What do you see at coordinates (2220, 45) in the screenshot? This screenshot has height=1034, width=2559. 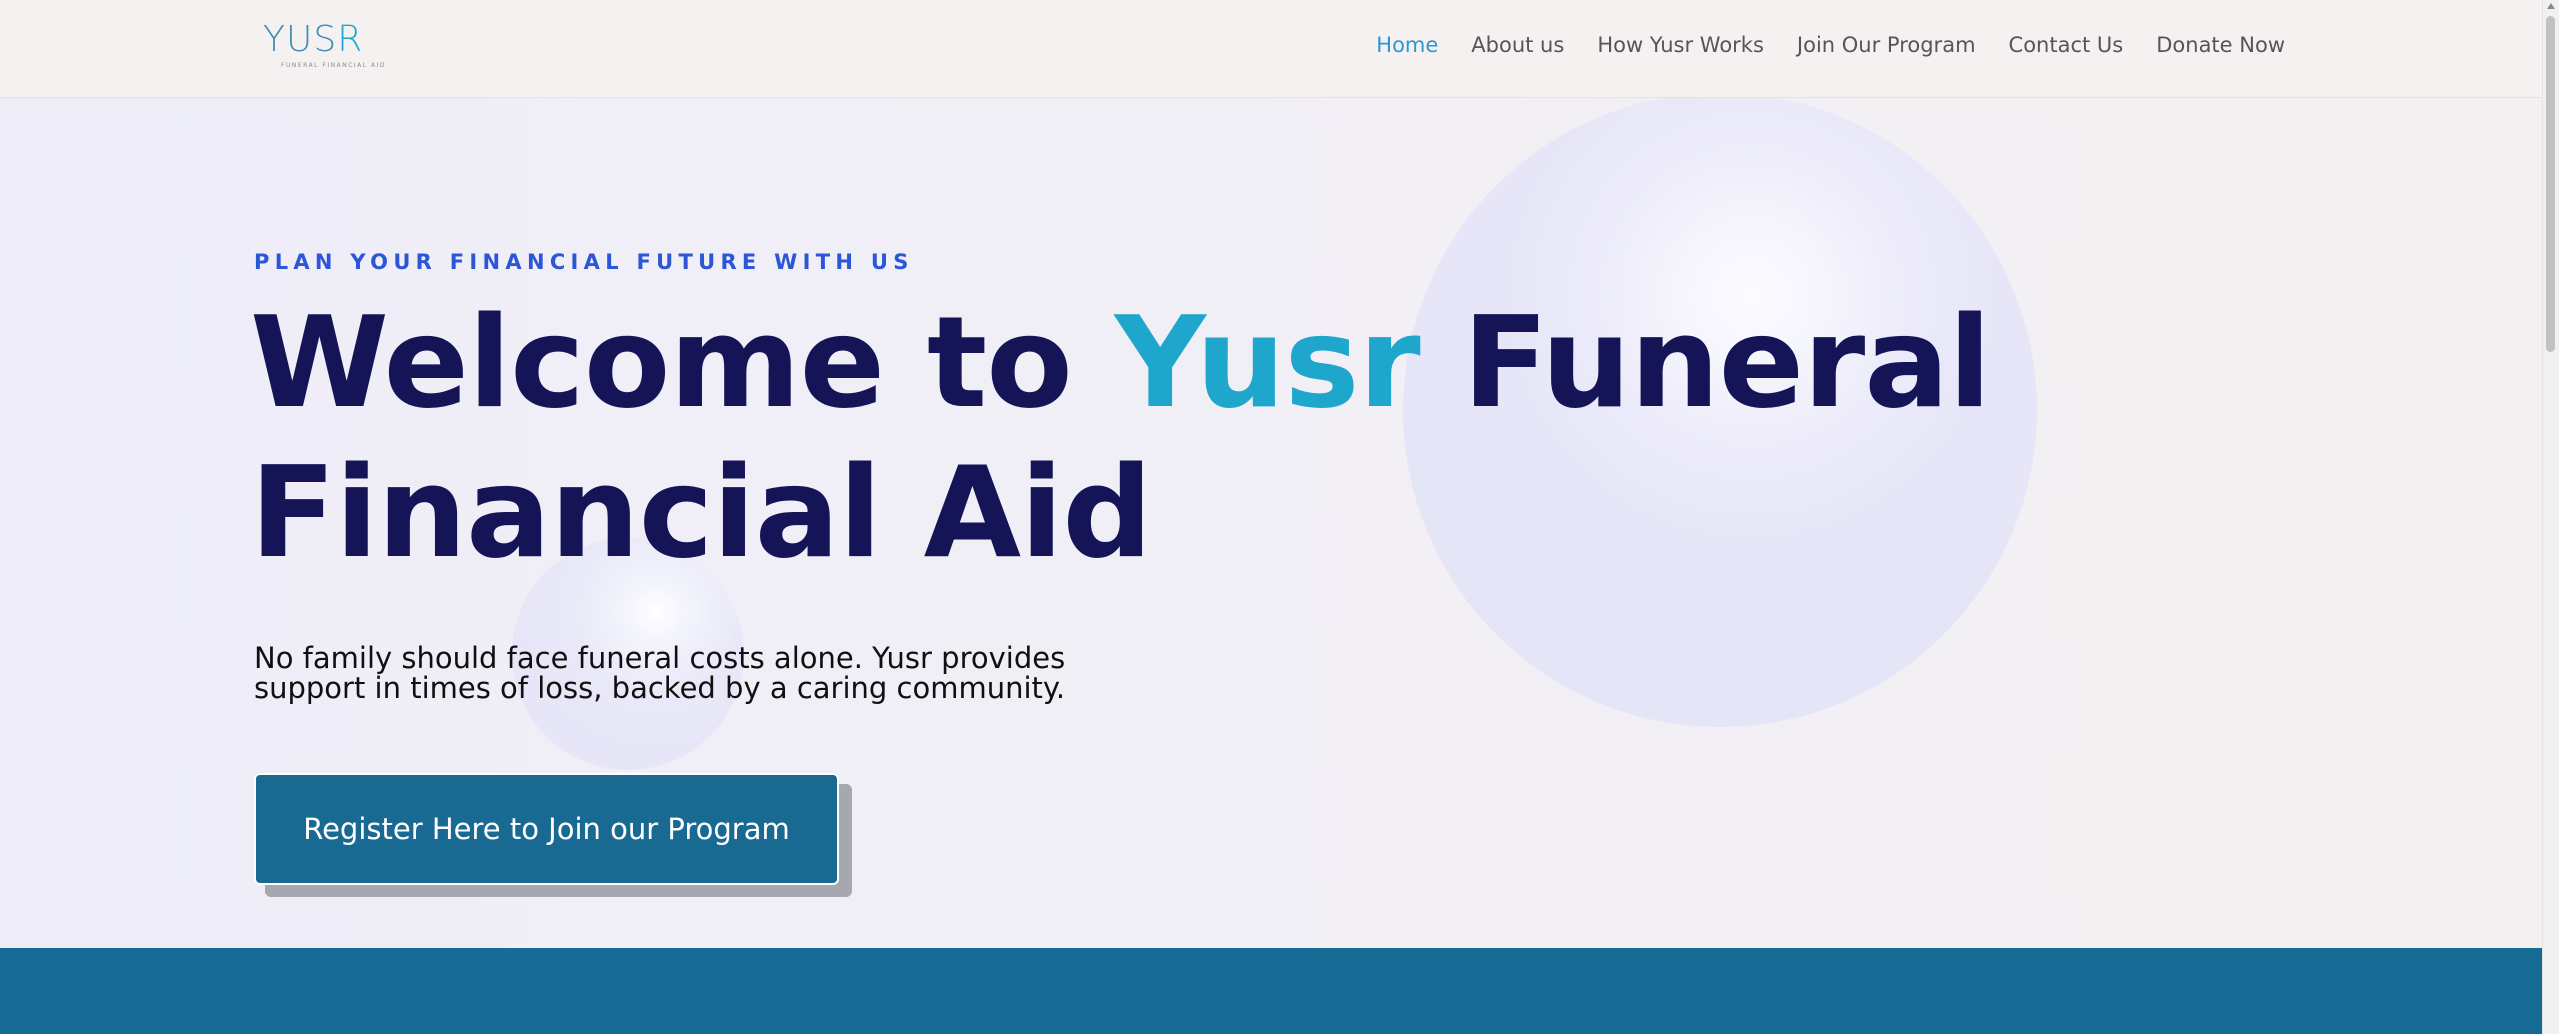 I see `nav-link-donate-now: Donate Now` at bounding box center [2220, 45].